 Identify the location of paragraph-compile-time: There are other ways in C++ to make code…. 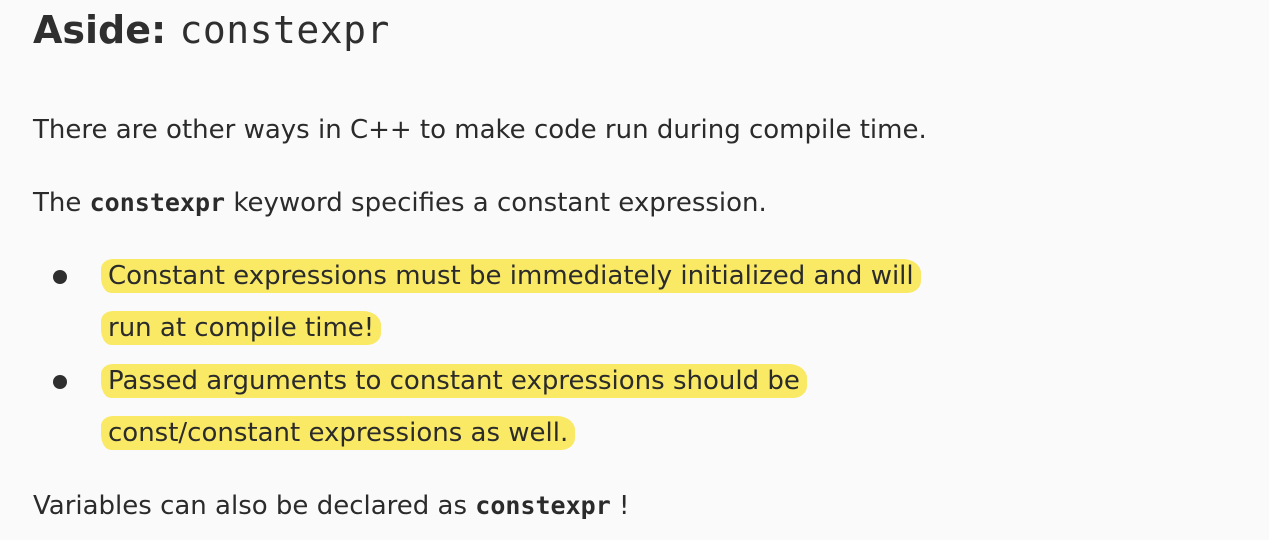
(480, 130).